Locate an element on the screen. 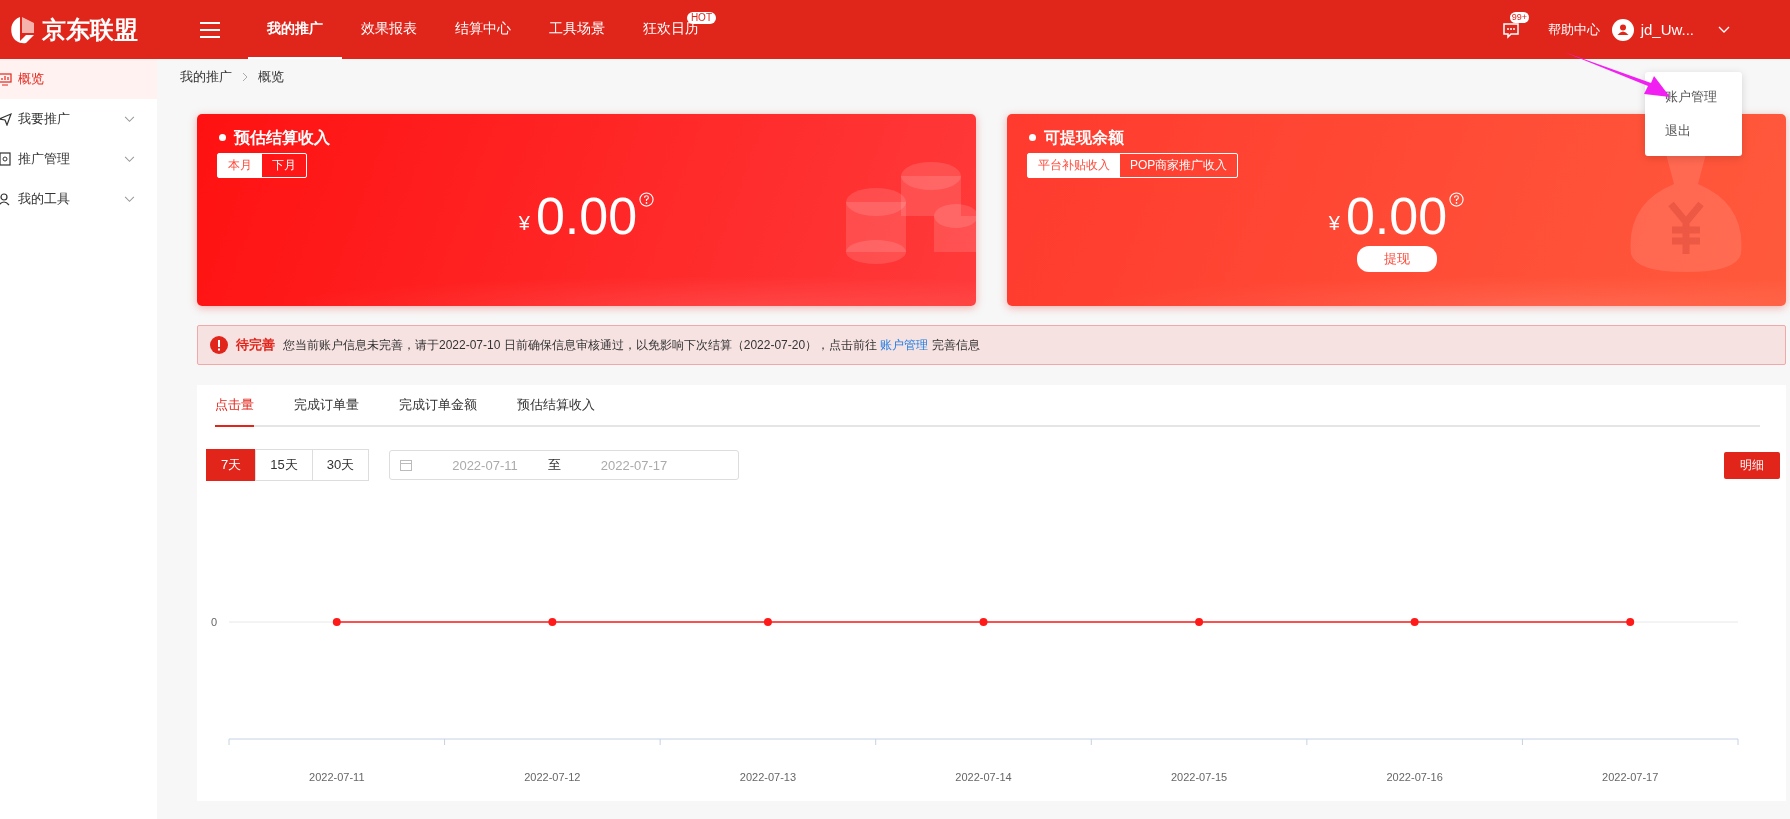 Image resolution: width=1790 pixels, height=819 pixels. logo-text: 京东联盟 is located at coordinates (90, 29).